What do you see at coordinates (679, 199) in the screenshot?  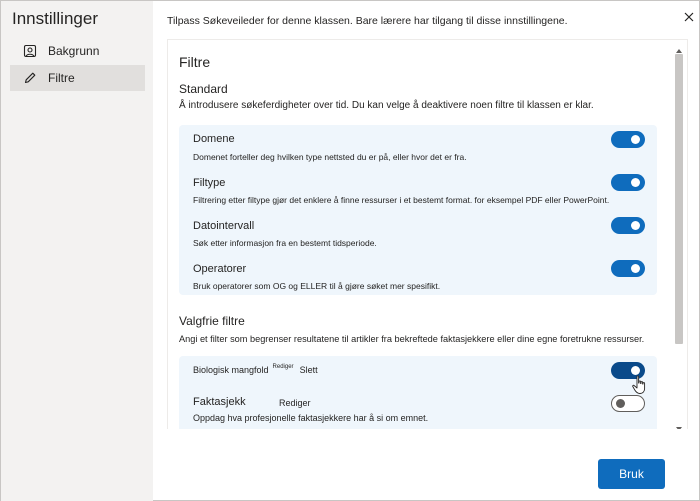 I see `scroll-thumb` at bounding box center [679, 199].